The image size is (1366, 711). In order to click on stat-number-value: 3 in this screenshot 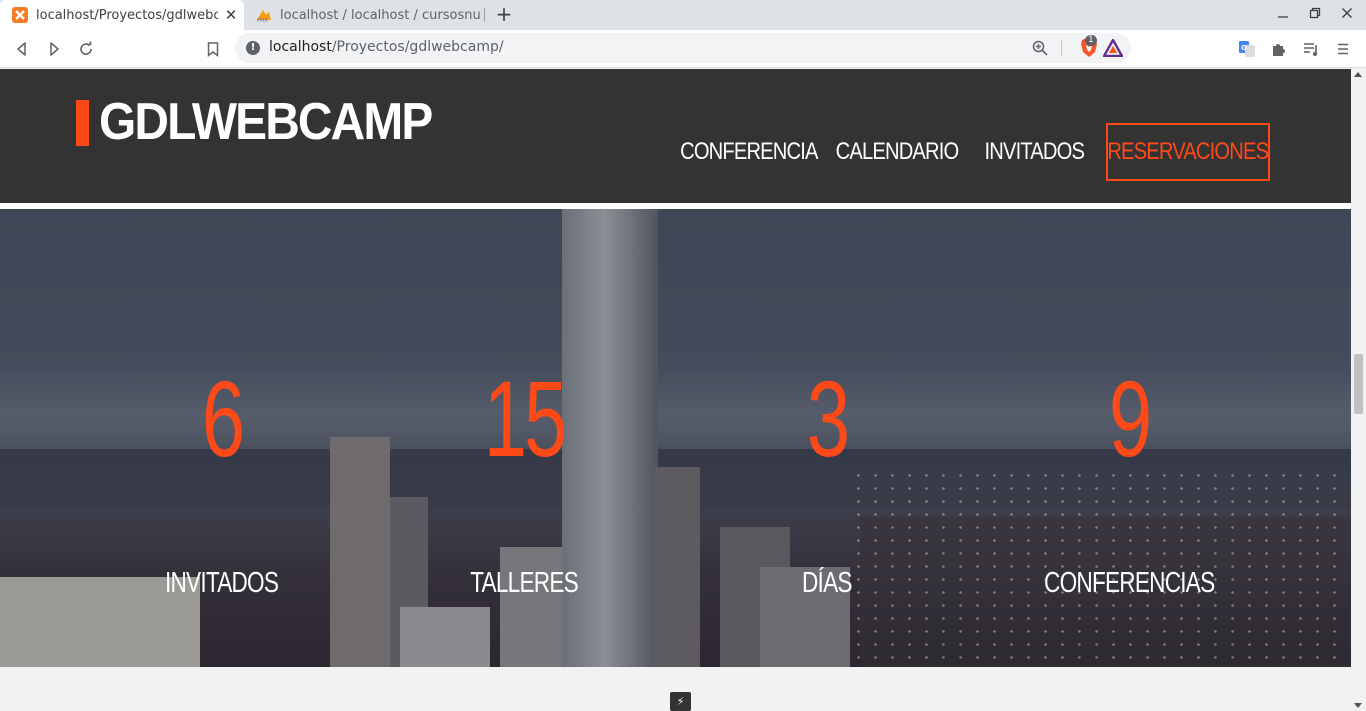, I will do `click(828, 418)`.